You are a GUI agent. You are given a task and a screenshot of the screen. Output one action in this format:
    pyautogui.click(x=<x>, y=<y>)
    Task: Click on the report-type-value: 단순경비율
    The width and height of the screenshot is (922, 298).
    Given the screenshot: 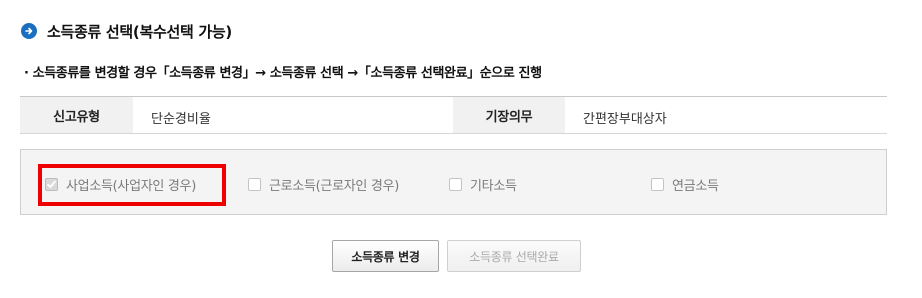 What is the action you would take?
    pyautogui.click(x=181, y=119)
    